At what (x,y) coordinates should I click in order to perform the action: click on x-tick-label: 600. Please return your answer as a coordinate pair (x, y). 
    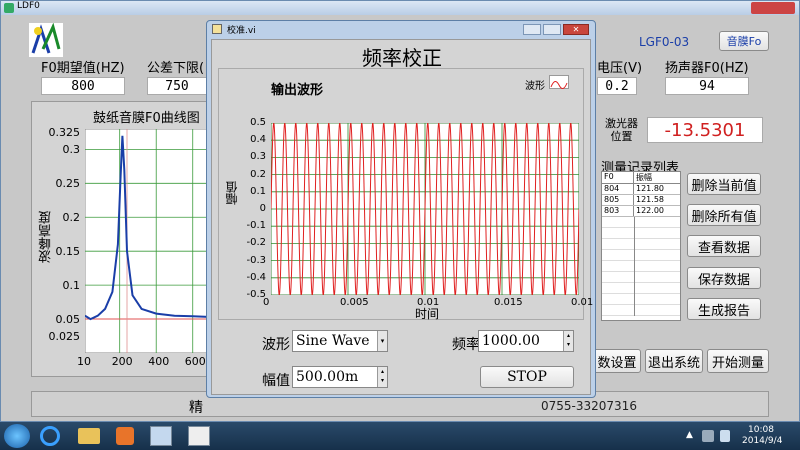
    Looking at the image, I should click on (195, 361).